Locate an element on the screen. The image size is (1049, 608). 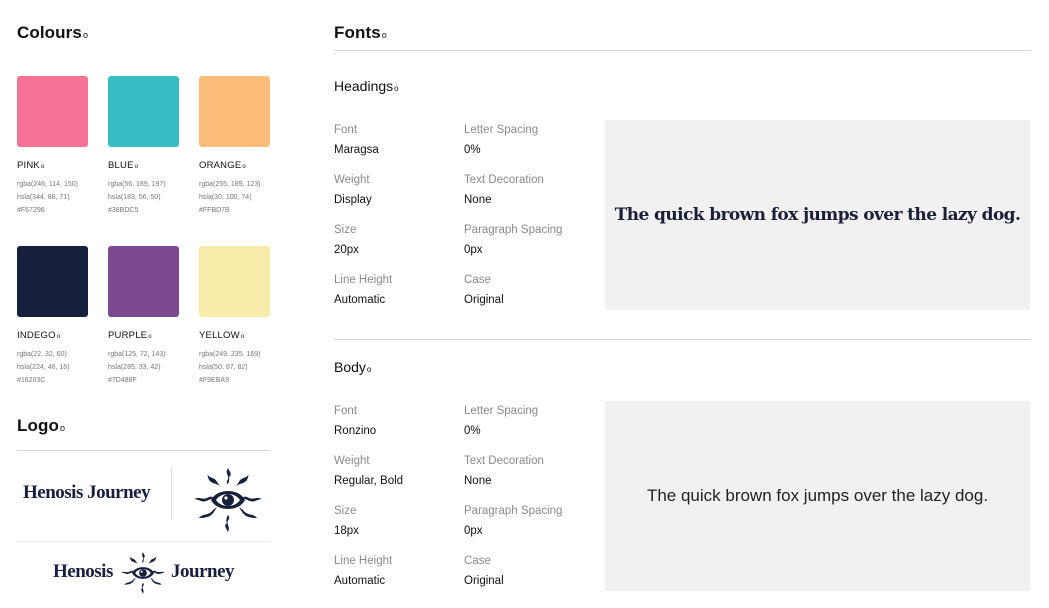
logo-wordmark-word1: Henosis is located at coordinates (83, 571).